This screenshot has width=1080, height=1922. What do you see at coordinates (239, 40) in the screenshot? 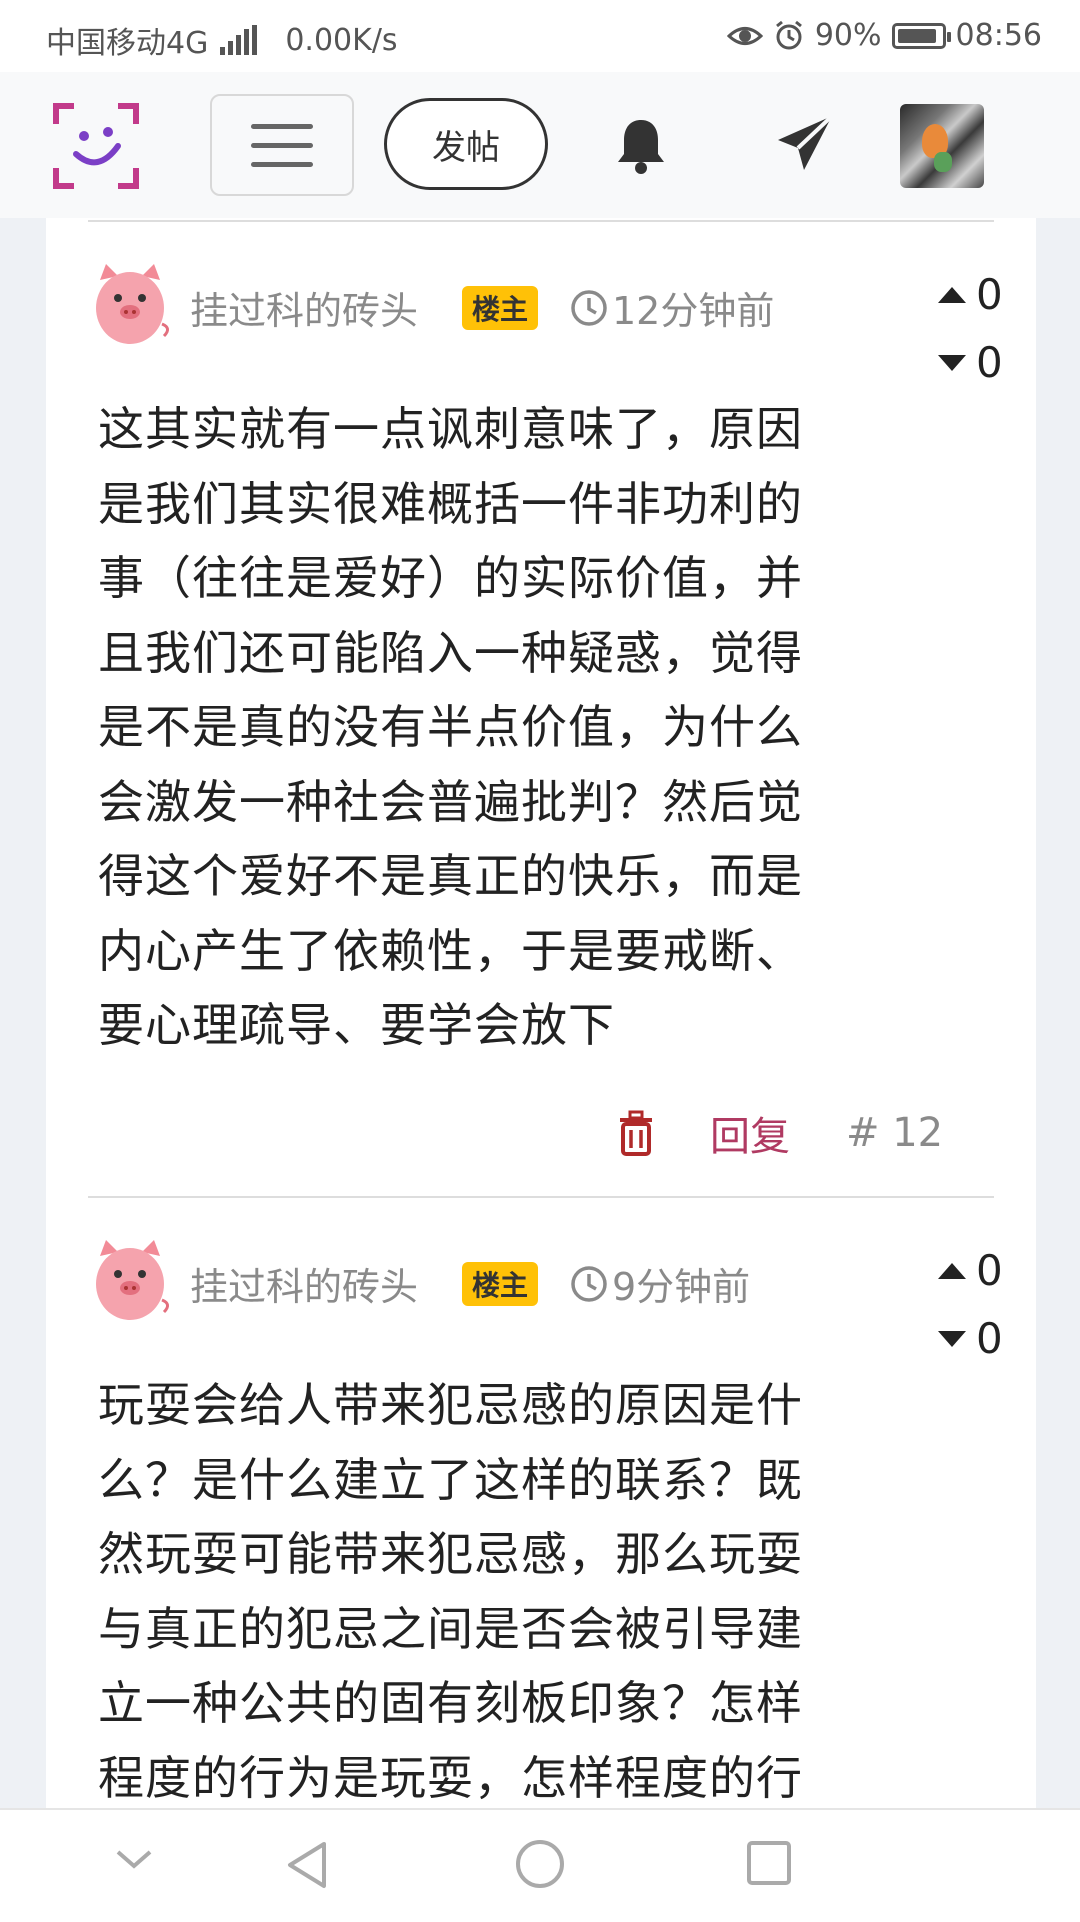
I see `signal-icon` at bounding box center [239, 40].